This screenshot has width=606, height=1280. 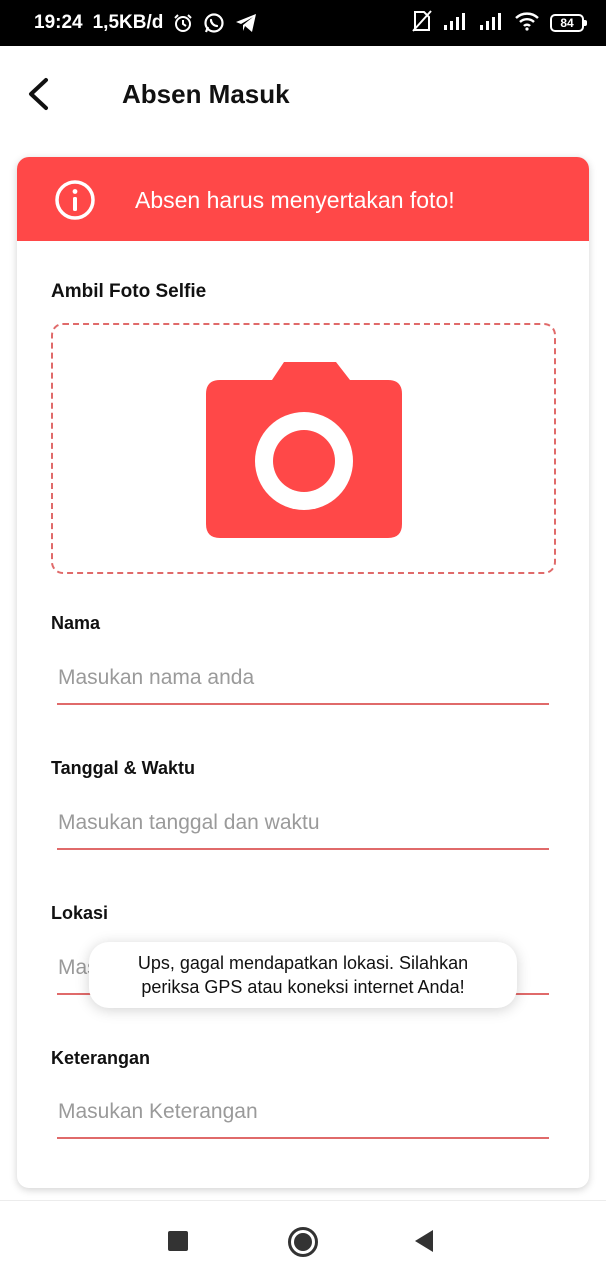 What do you see at coordinates (128, 22) in the screenshot?
I see `status-speed: 1,5KB/d` at bounding box center [128, 22].